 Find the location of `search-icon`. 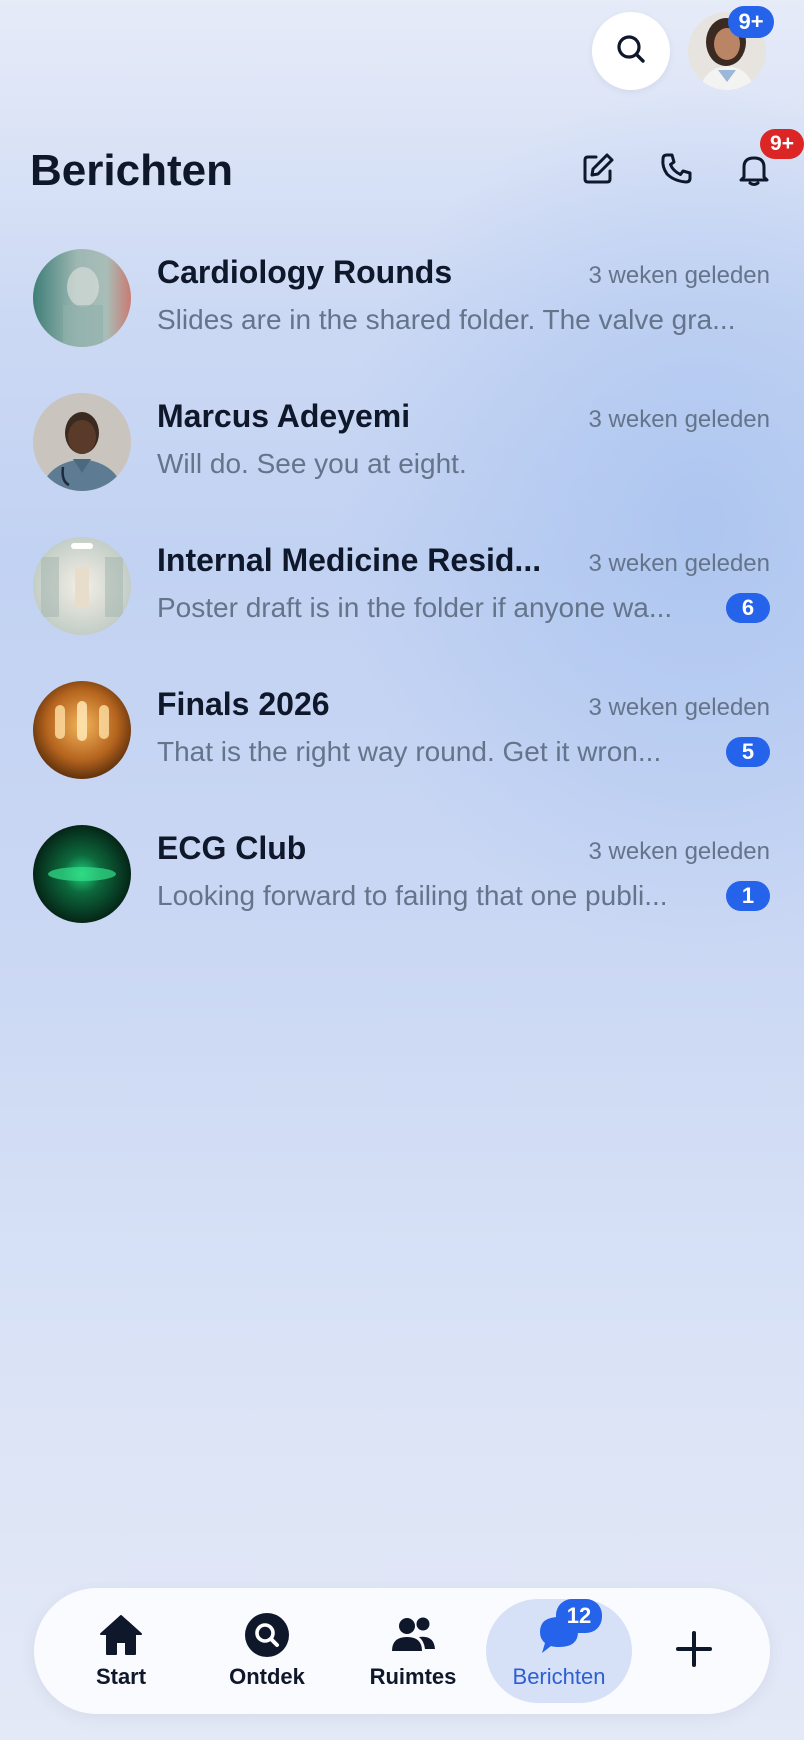

search-icon is located at coordinates (631, 51).